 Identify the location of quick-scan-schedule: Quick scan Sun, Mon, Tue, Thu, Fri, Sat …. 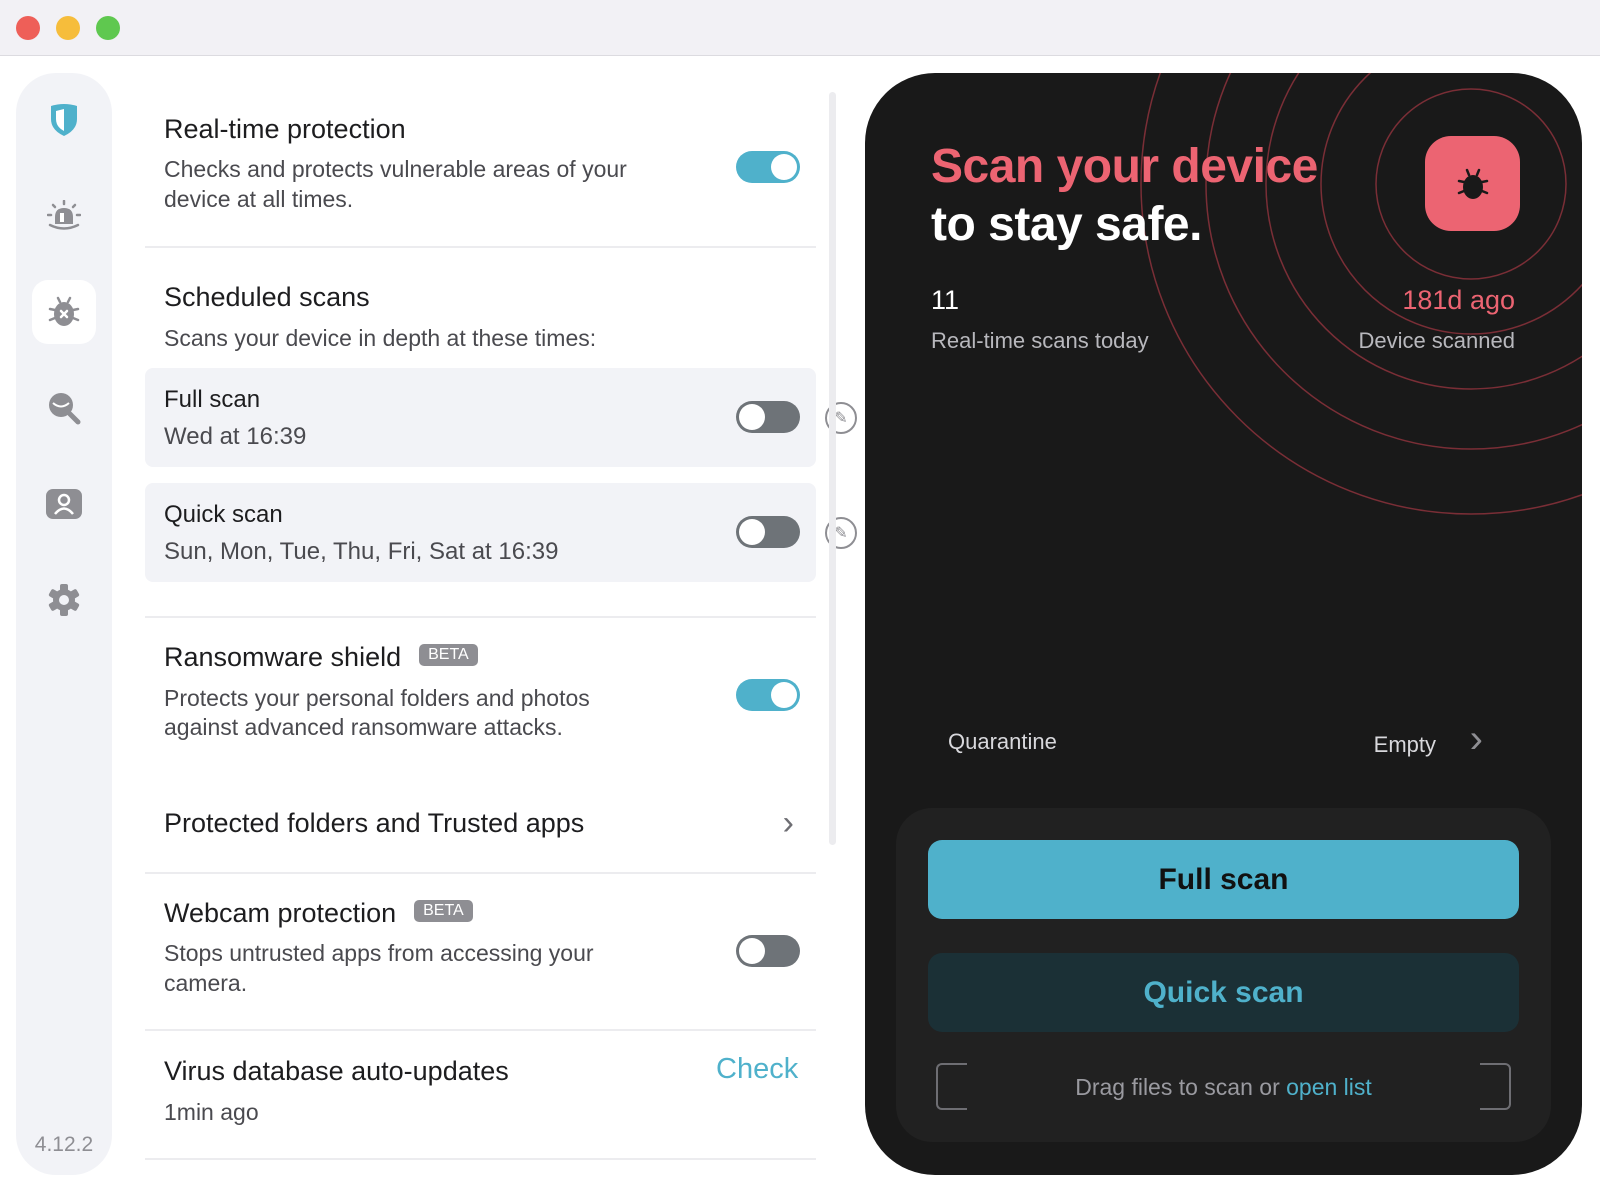
(501, 532).